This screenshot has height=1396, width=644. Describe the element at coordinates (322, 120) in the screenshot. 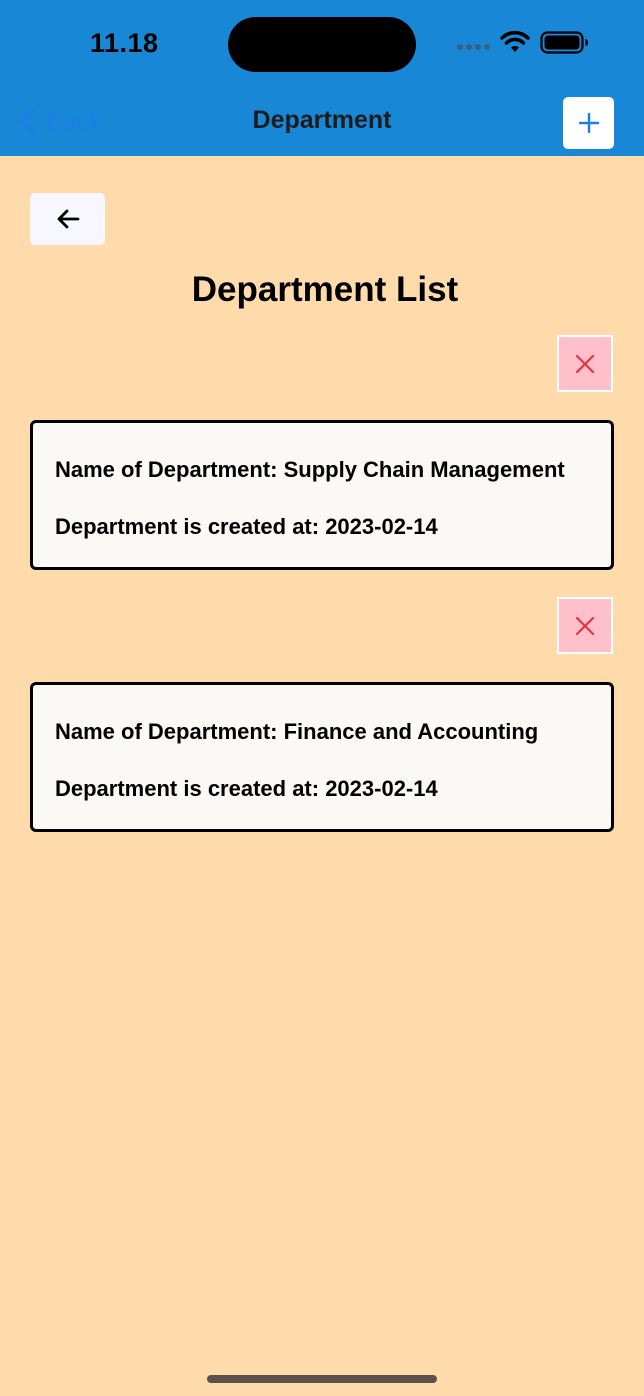

I see `nav-title: Department` at that location.